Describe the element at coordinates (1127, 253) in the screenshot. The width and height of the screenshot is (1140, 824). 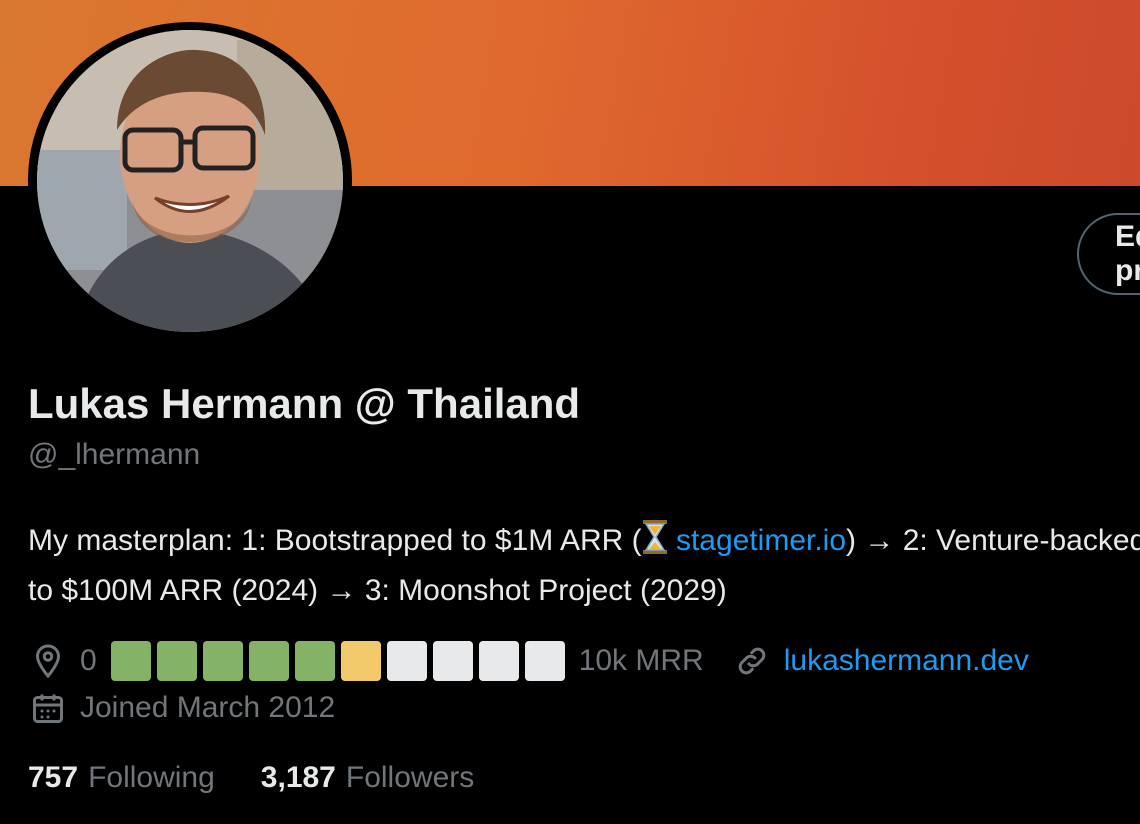
I see `edit-profile-label: Edit profile` at that location.